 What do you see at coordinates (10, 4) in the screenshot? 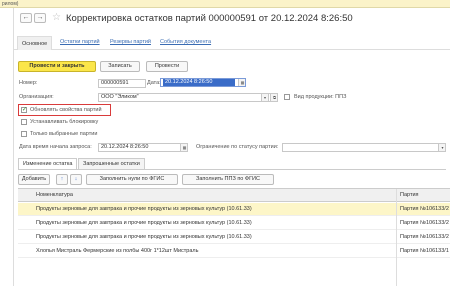
I see `top-strip-text: рилом)` at bounding box center [10, 4].